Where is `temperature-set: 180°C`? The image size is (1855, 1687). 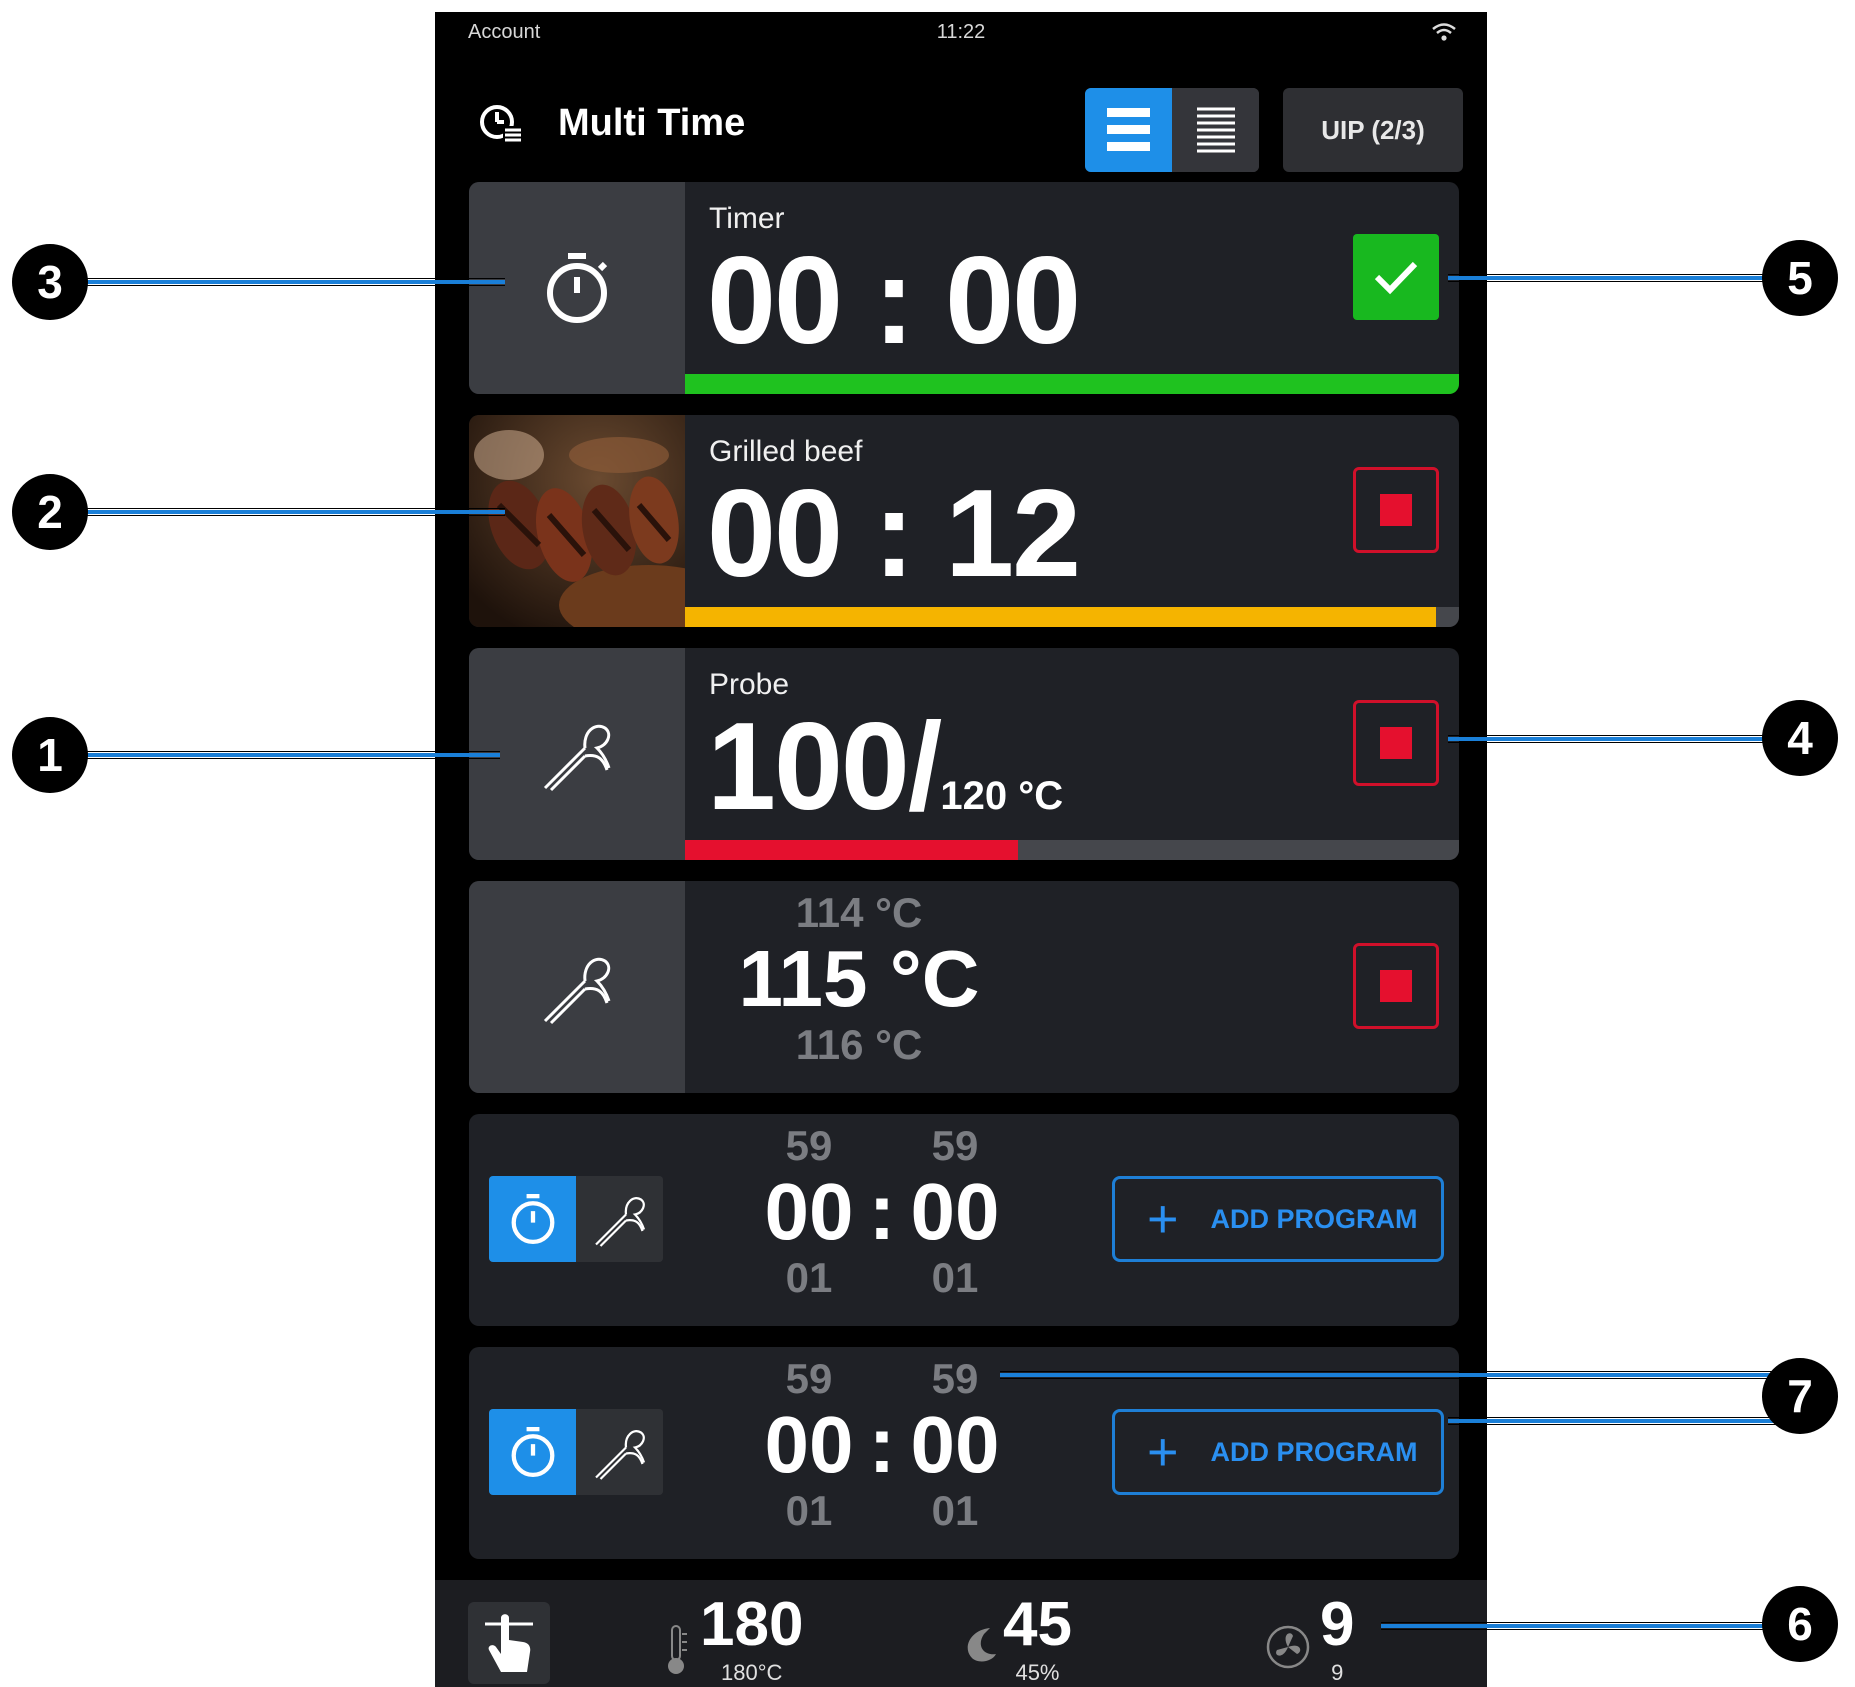 temperature-set: 180°C is located at coordinates (752, 1672).